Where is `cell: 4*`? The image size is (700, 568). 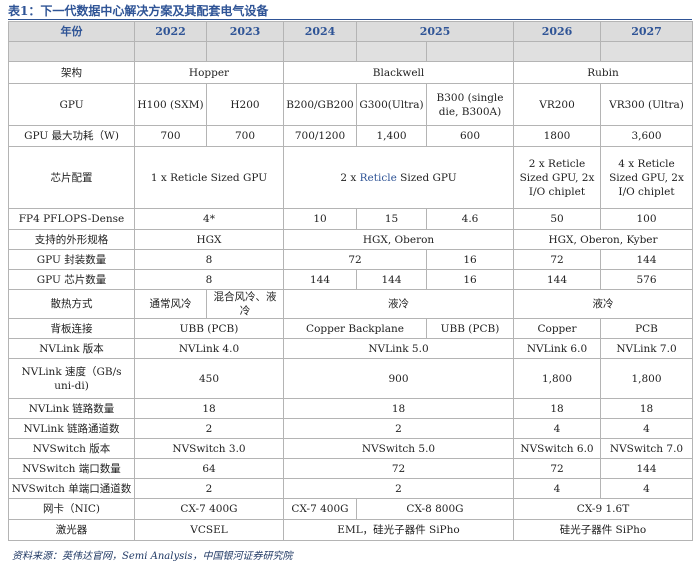
cell: 4* is located at coordinates (209, 219).